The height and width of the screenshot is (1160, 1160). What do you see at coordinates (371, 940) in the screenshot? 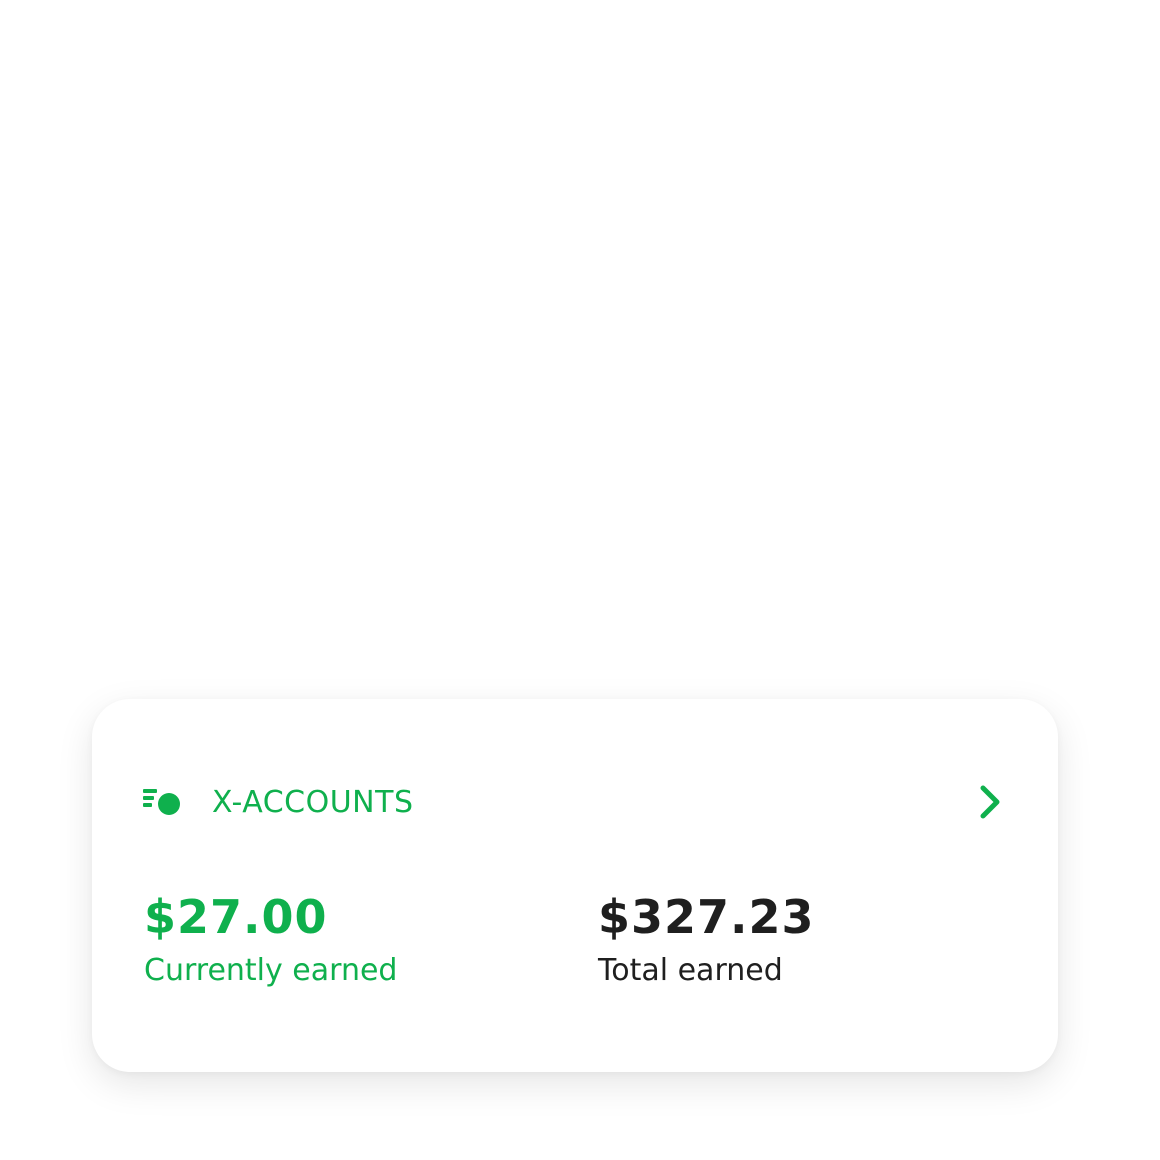
I see `currently-earned-stat: $27.00 Currently earned` at bounding box center [371, 940].